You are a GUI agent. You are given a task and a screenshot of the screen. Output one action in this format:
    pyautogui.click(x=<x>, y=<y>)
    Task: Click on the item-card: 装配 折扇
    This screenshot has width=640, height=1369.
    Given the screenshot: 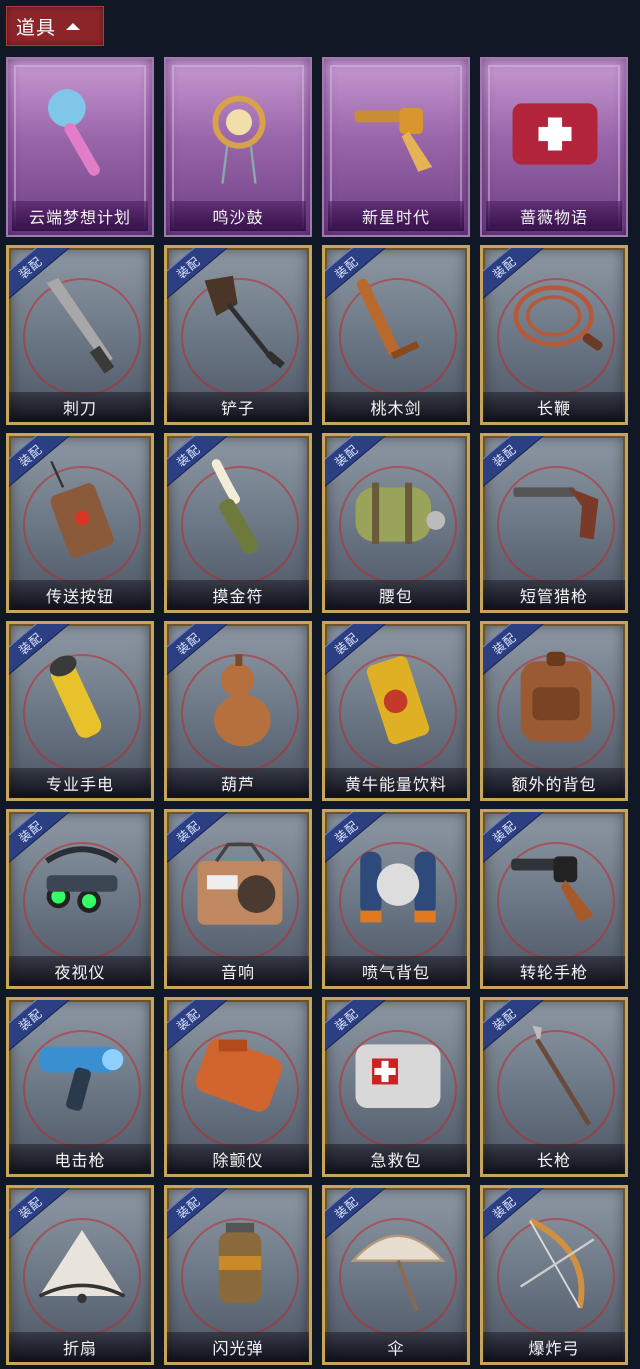 What is the action you would take?
    pyautogui.click(x=80, y=1275)
    